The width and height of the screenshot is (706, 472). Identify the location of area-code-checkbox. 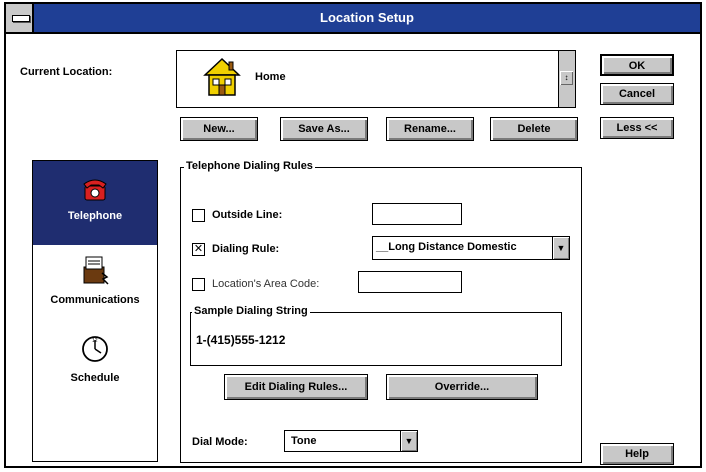
(198, 284).